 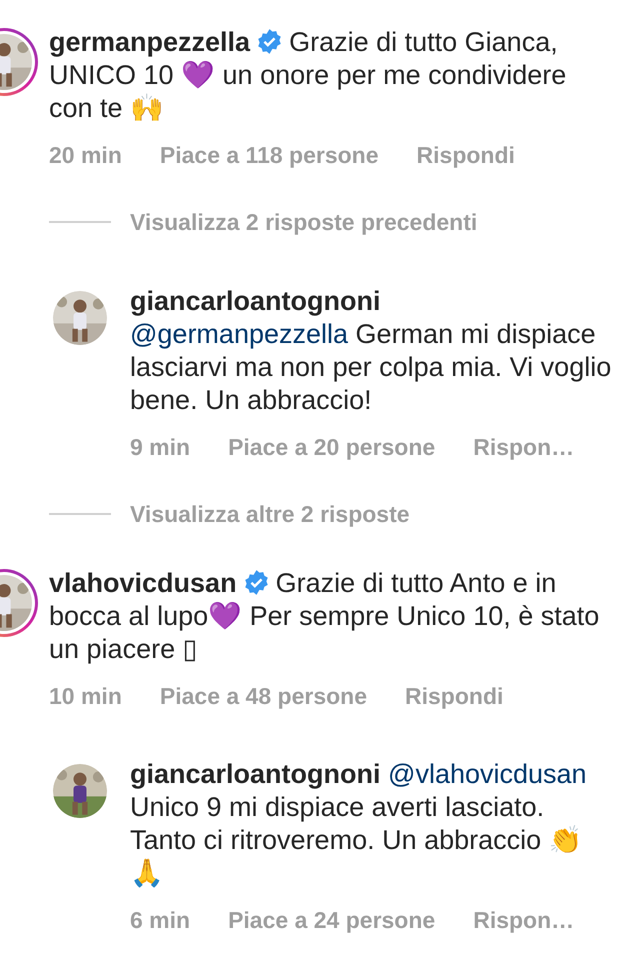 What do you see at coordinates (160, 920) in the screenshot?
I see `timestamp: 6 min` at bounding box center [160, 920].